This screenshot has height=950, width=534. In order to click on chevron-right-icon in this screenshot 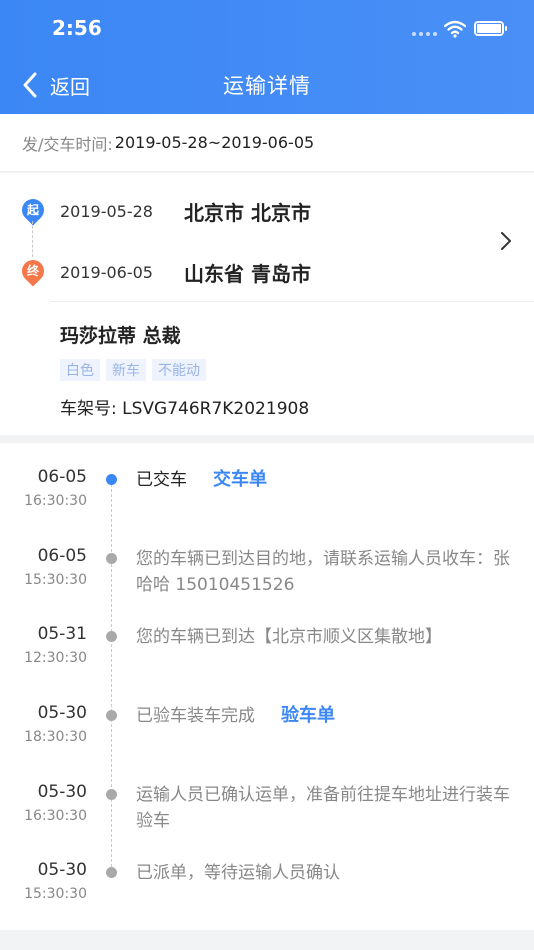, I will do `click(506, 241)`.